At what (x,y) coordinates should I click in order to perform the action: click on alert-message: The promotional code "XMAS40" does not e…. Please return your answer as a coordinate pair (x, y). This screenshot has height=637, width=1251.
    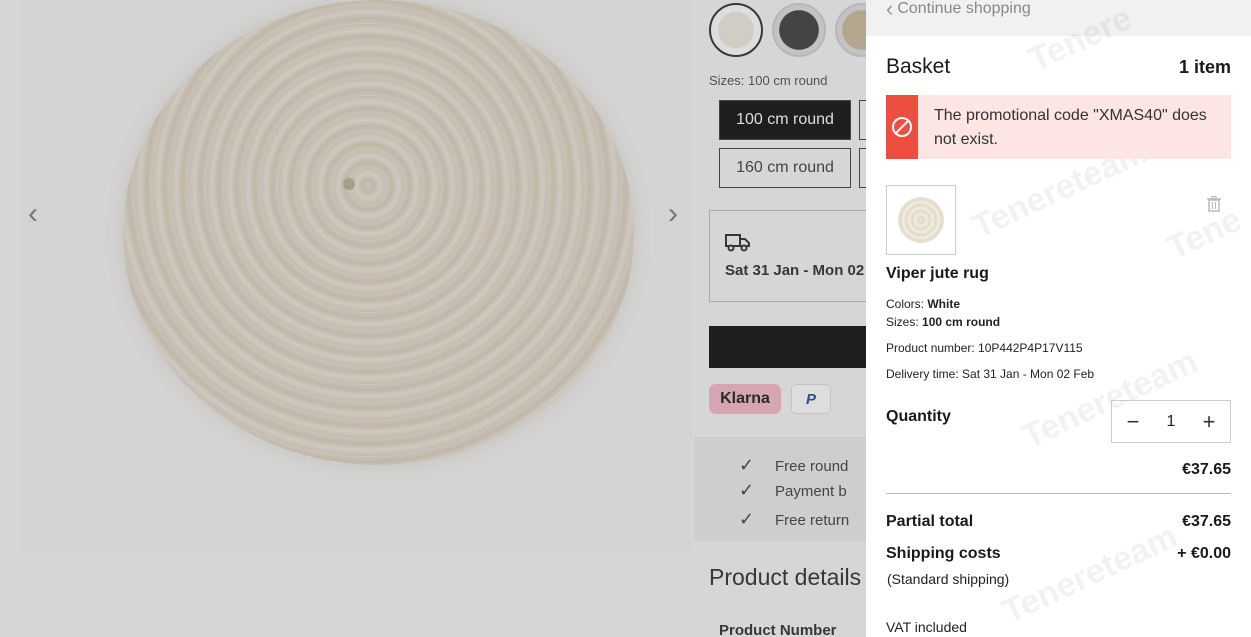
    Looking at the image, I should click on (1070, 127).